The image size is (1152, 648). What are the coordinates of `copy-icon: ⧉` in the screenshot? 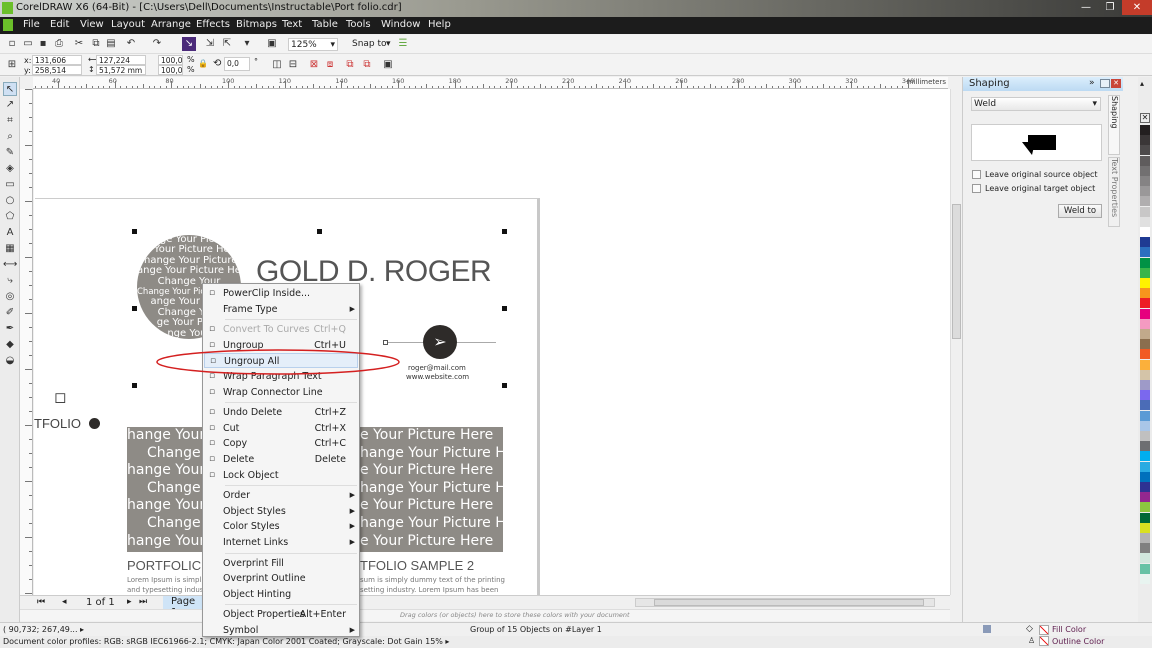 It's located at (96, 44).